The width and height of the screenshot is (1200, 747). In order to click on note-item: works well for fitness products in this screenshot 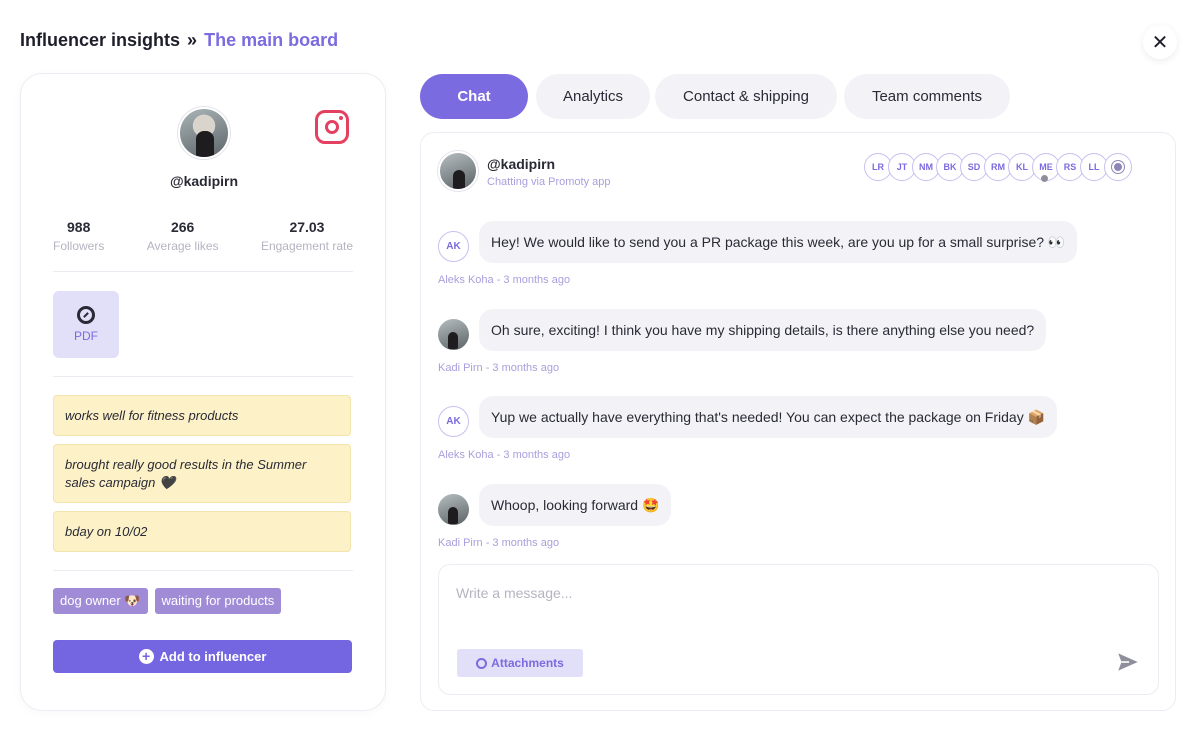, I will do `click(202, 415)`.